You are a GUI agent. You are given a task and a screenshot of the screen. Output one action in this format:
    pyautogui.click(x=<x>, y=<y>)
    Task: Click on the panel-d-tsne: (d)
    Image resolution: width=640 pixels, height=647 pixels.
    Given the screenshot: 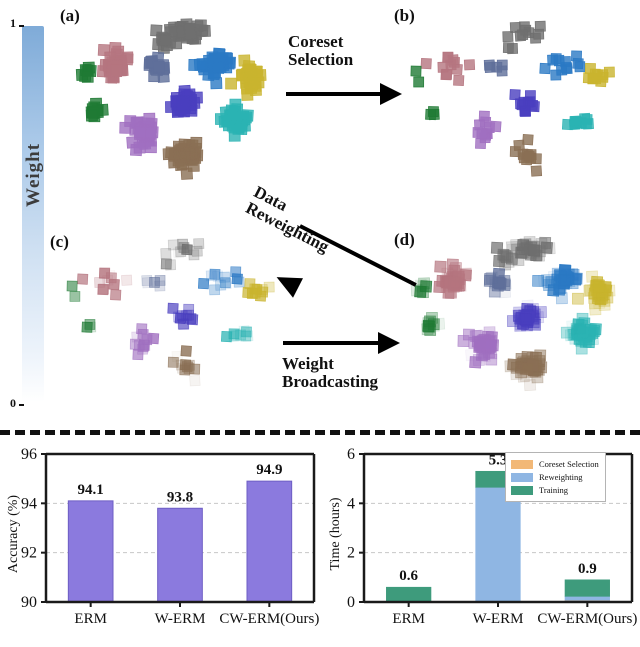 What is the action you would take?
    pyautogui.click(x=514, y=323)
    